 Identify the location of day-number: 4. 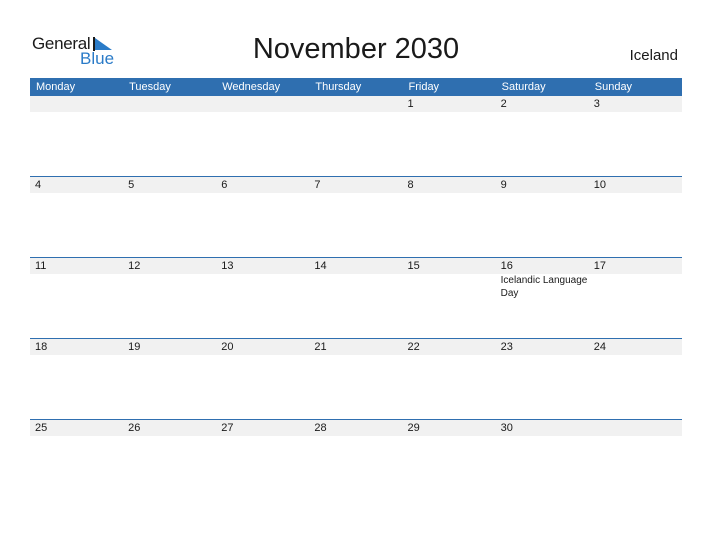
(38, 185).